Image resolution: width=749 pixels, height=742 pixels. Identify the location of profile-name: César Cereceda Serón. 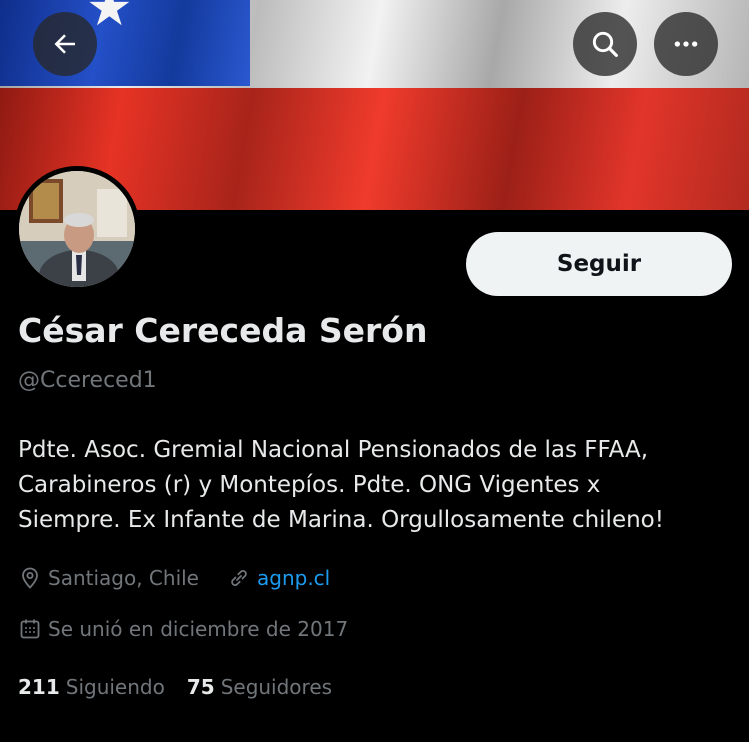
(223, 330).